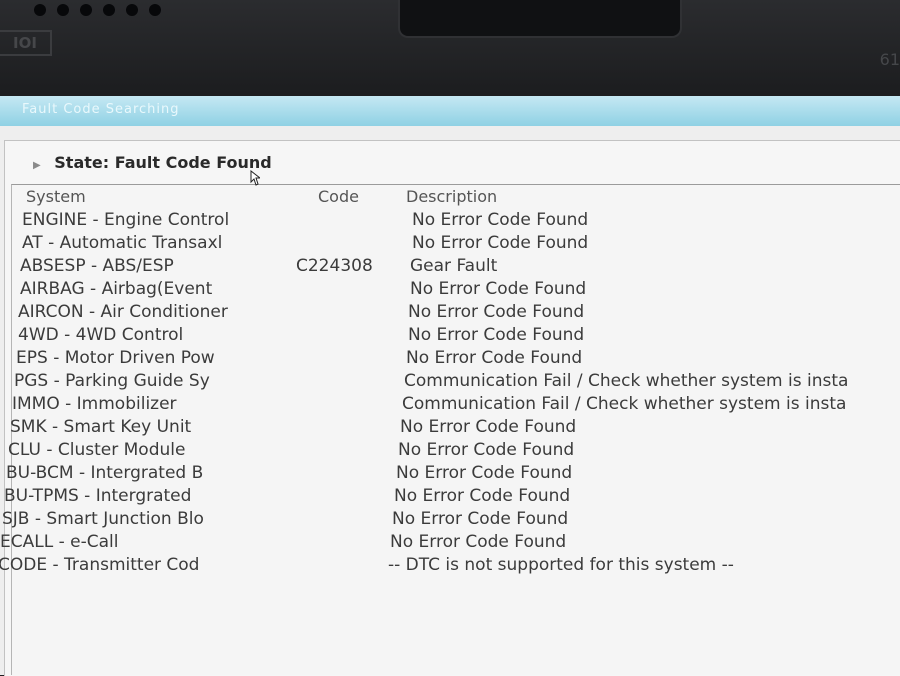 Image resolution: width=900 pixels, height=676 pixels. Describe the element at coordinates (450, 50) in the screenshot. I see `device-bezel: IOI 61` at that location.